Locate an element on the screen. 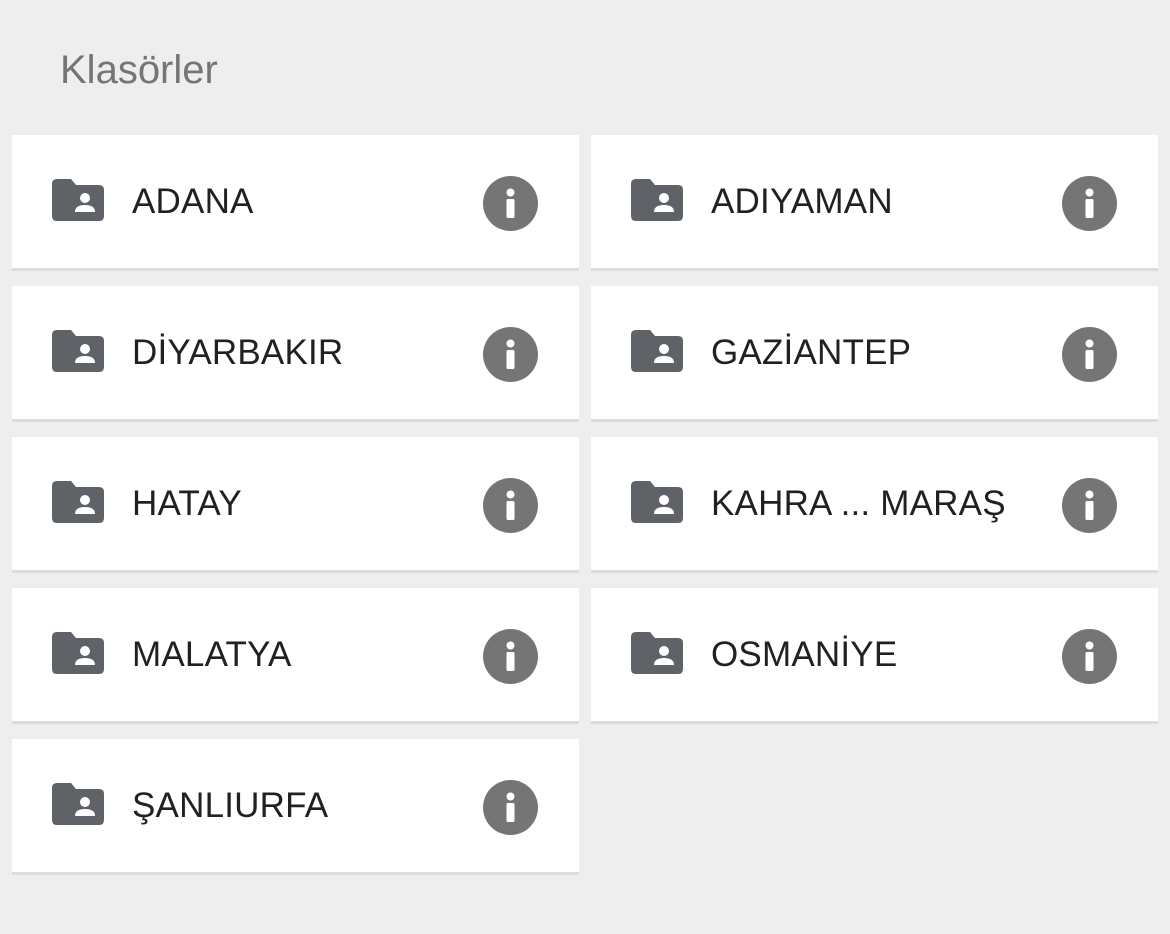  folder-card: KAHRA ... MARAŞ is located at coordinates (874, 505).